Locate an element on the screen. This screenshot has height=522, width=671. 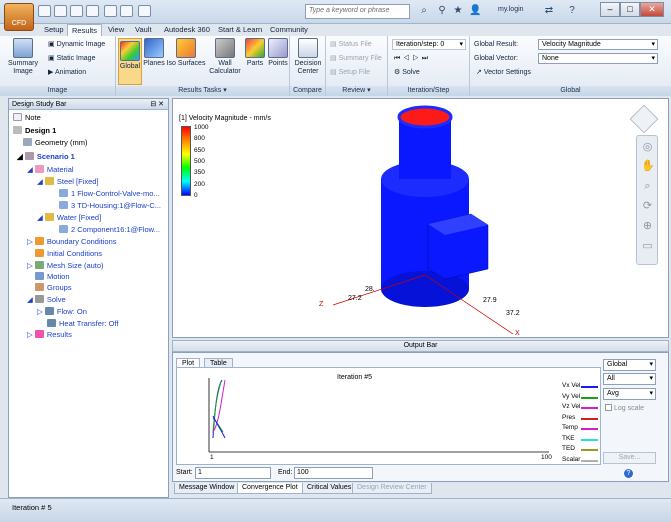
iteration-playback-controls: ⏮◁▷⏭ is located at coordinates (412, 59).